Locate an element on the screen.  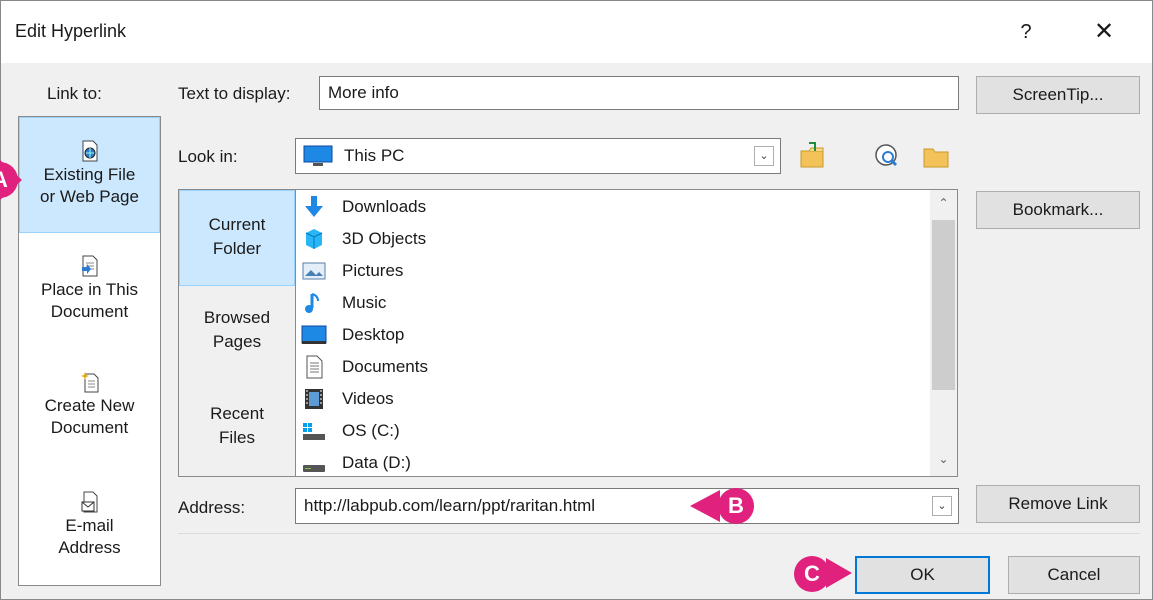
list-item: Downloads is located at coordinates (363, 207).